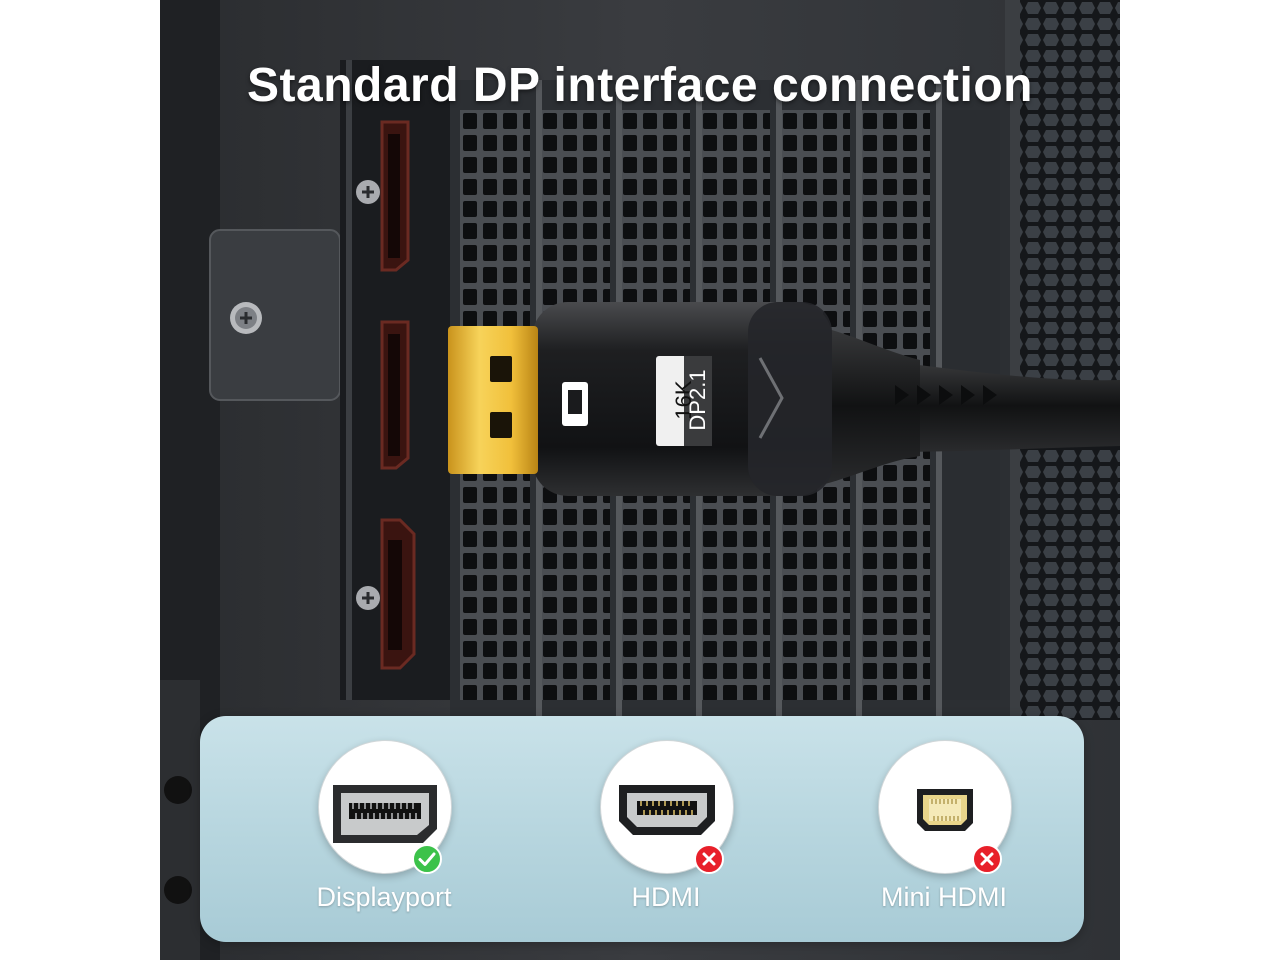  I want to click on connector-version-label: DP2.1, so click(697, 400).